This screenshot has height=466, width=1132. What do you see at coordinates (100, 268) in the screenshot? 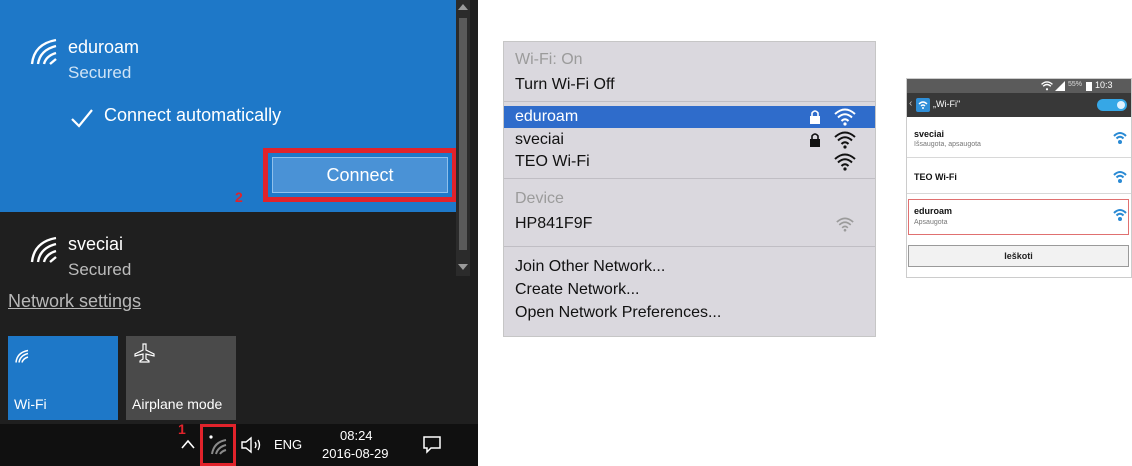
I see `network-status-sveciai: Secured` at bounding box center [100, 268].